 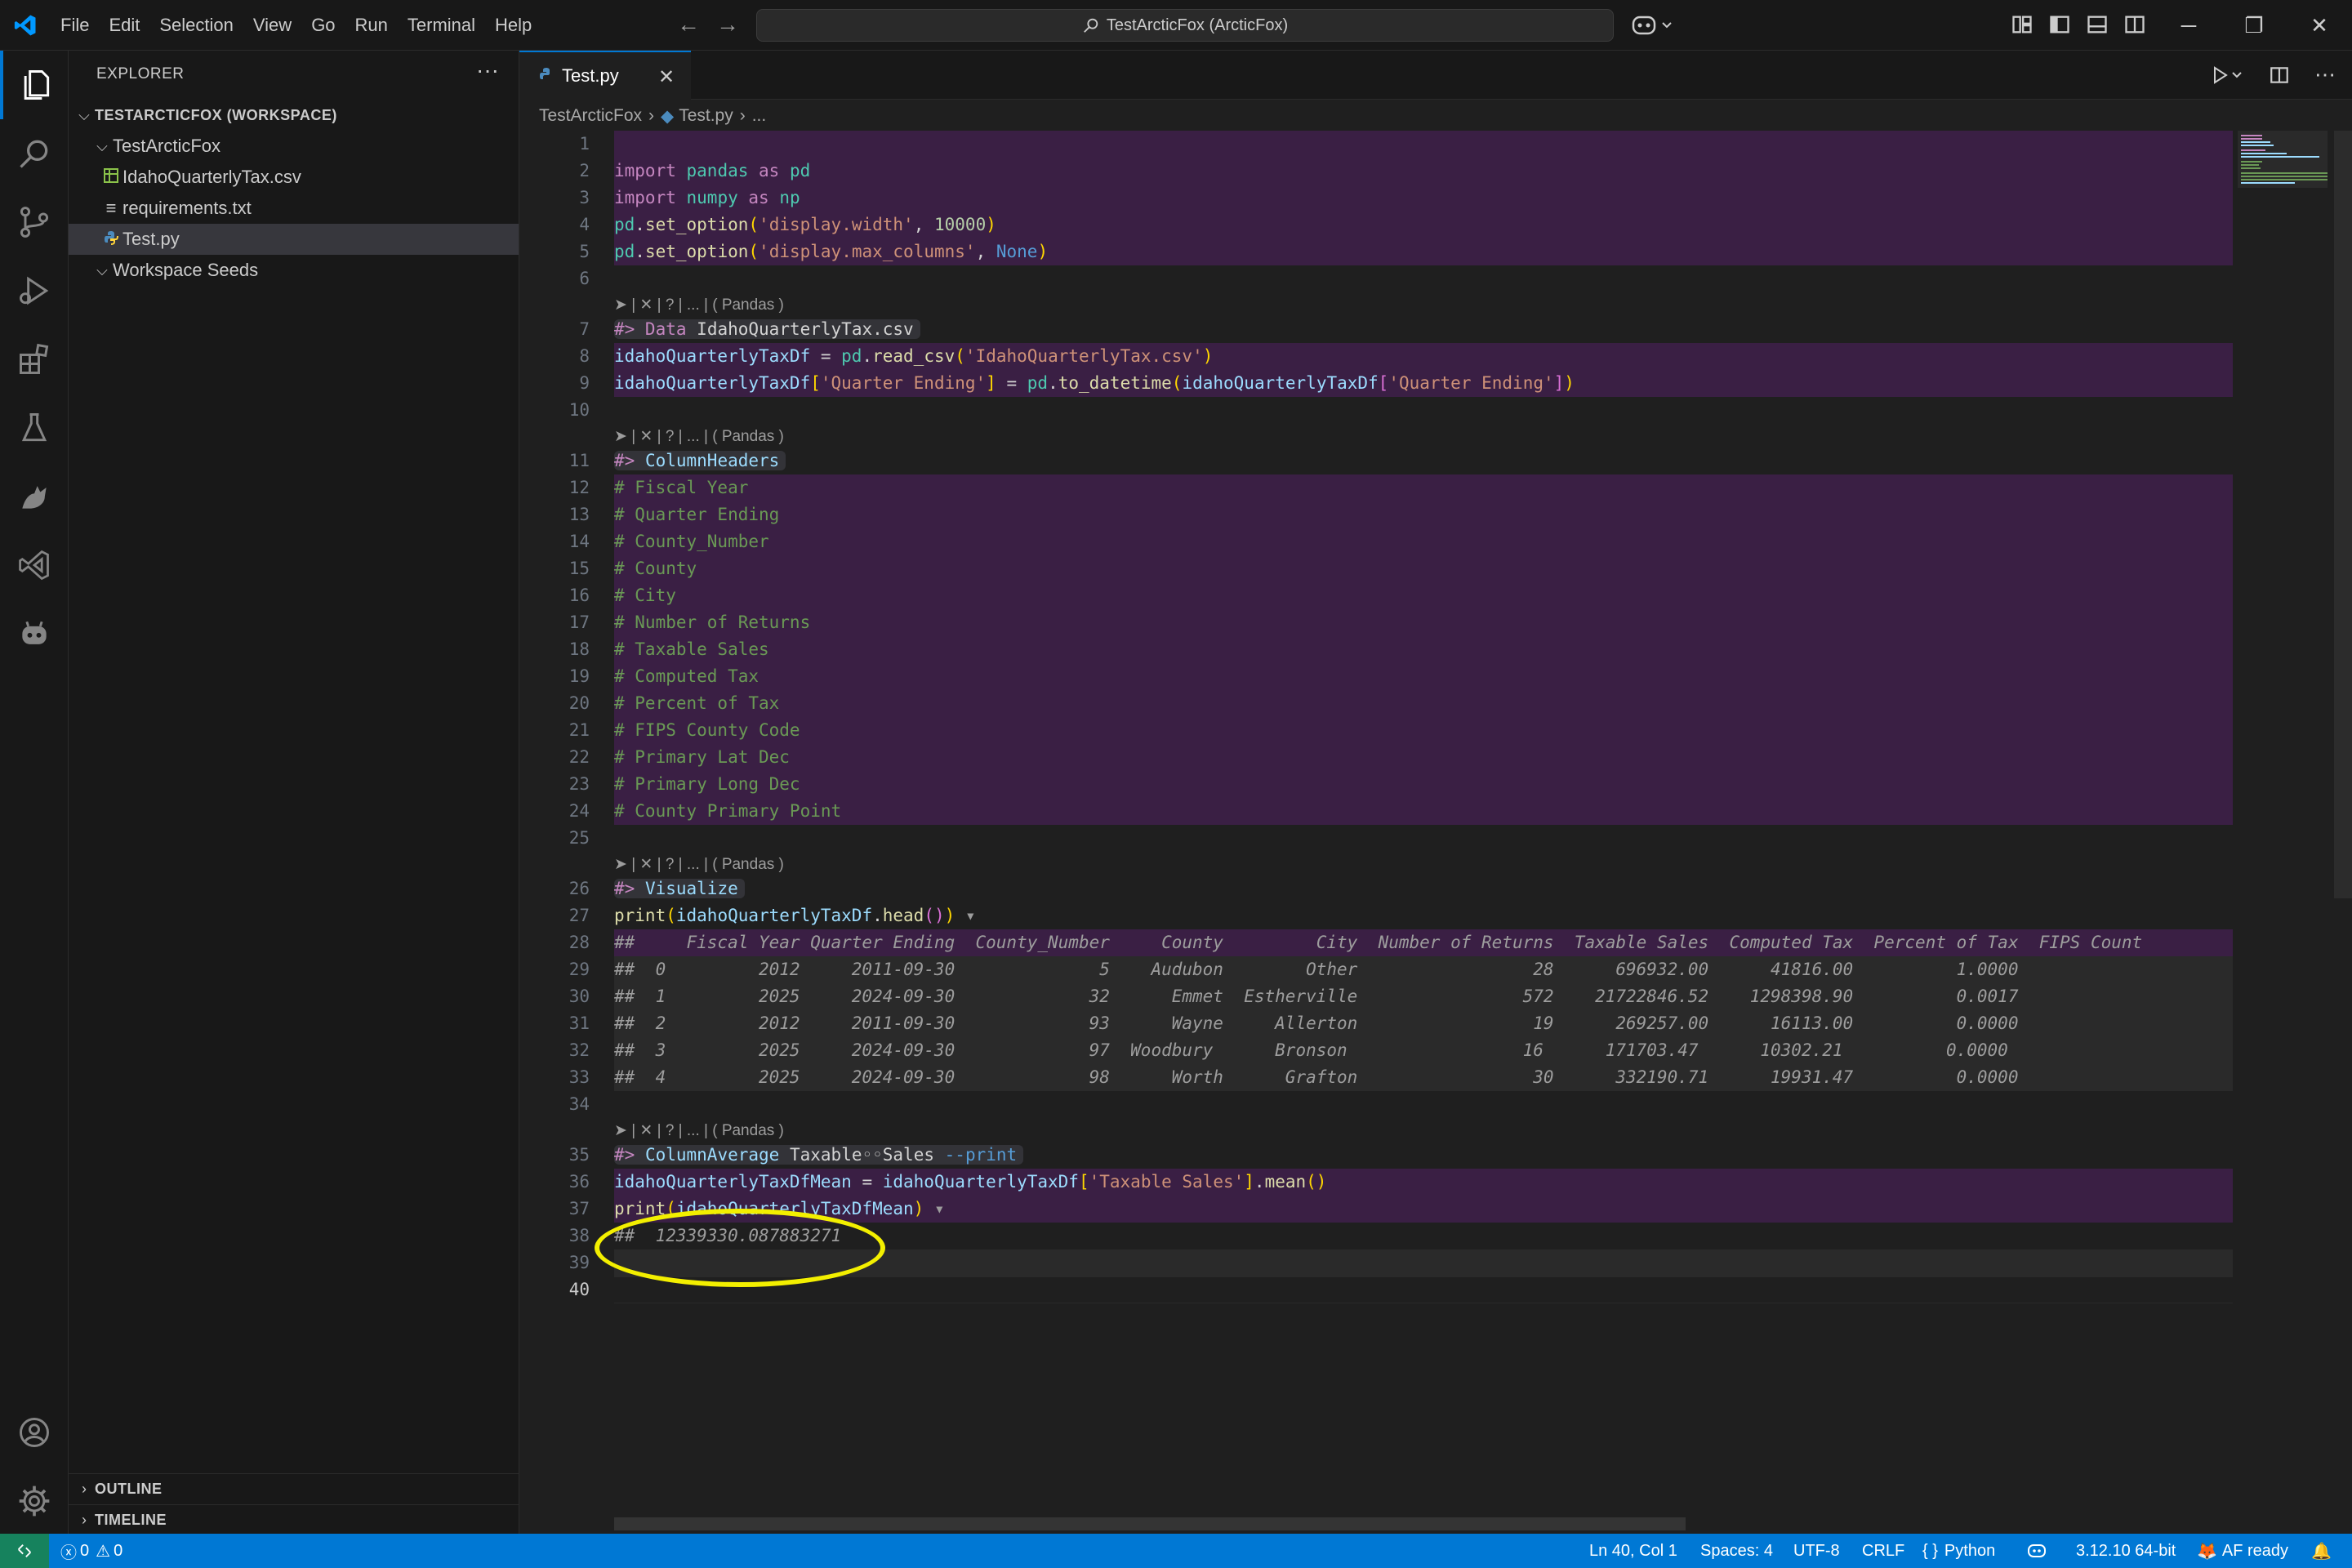 I want to click on indentation: Spaces: 4, so click(x=1736, y=1551).